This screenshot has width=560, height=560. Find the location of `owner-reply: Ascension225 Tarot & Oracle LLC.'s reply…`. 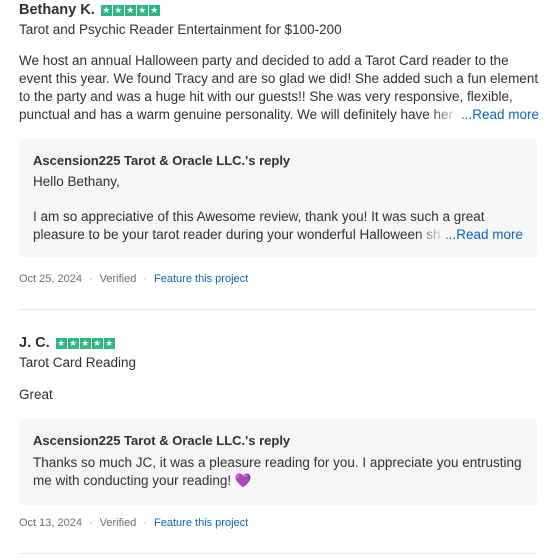

owner-reply: Ascension225 Tarot & Oracle LLC.'s reply… is located at coordinates (278, 462).